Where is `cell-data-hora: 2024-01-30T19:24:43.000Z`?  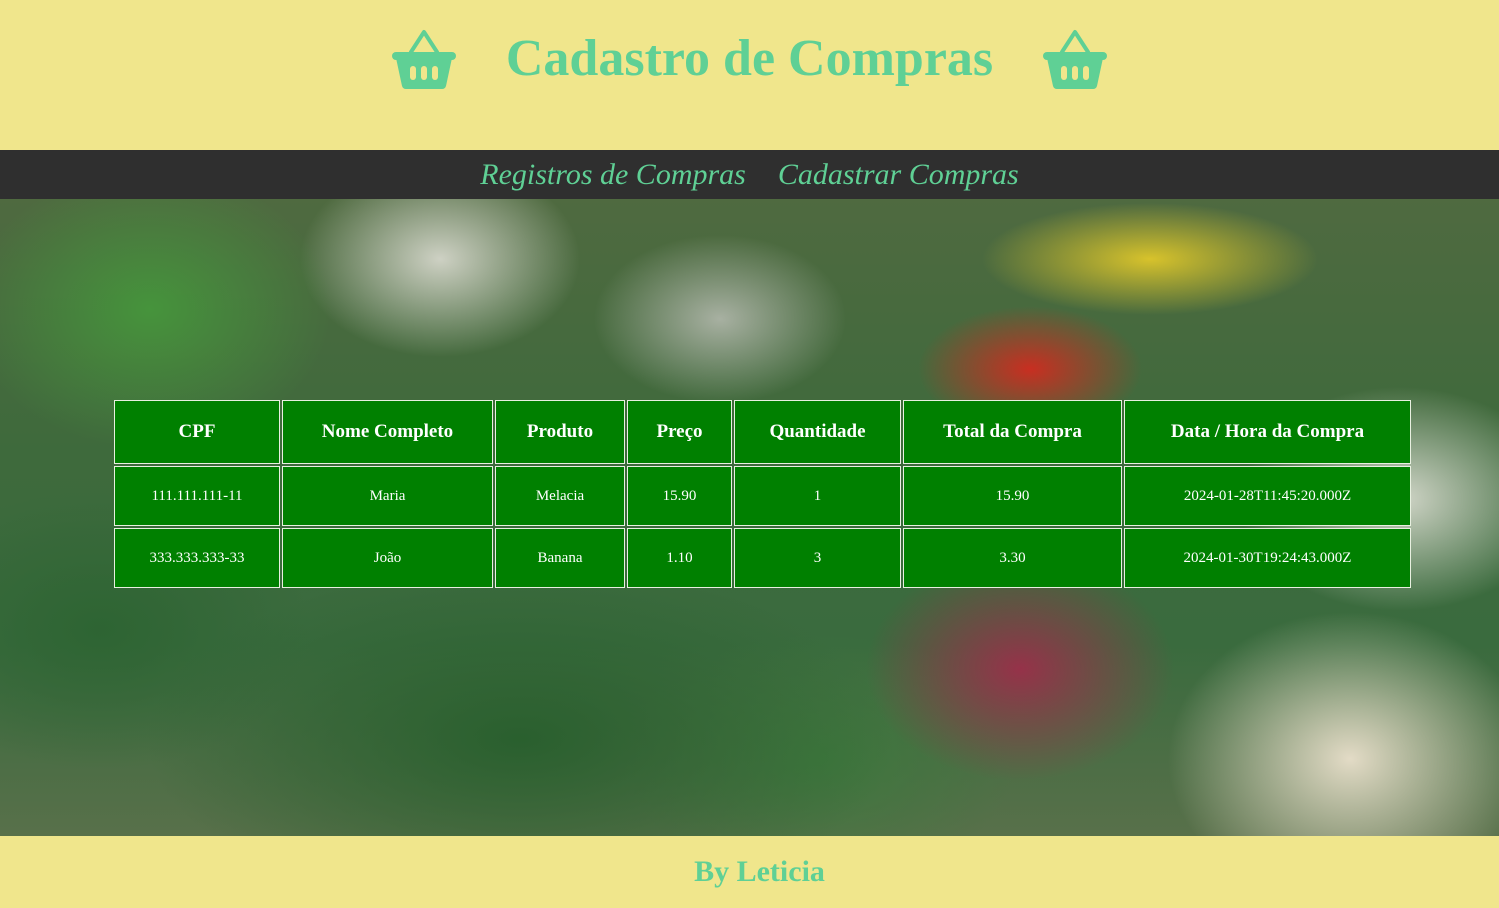
cell-data-hora: 2024-01-30T19:24:43.000Z is located at coordinates (1267, 558).